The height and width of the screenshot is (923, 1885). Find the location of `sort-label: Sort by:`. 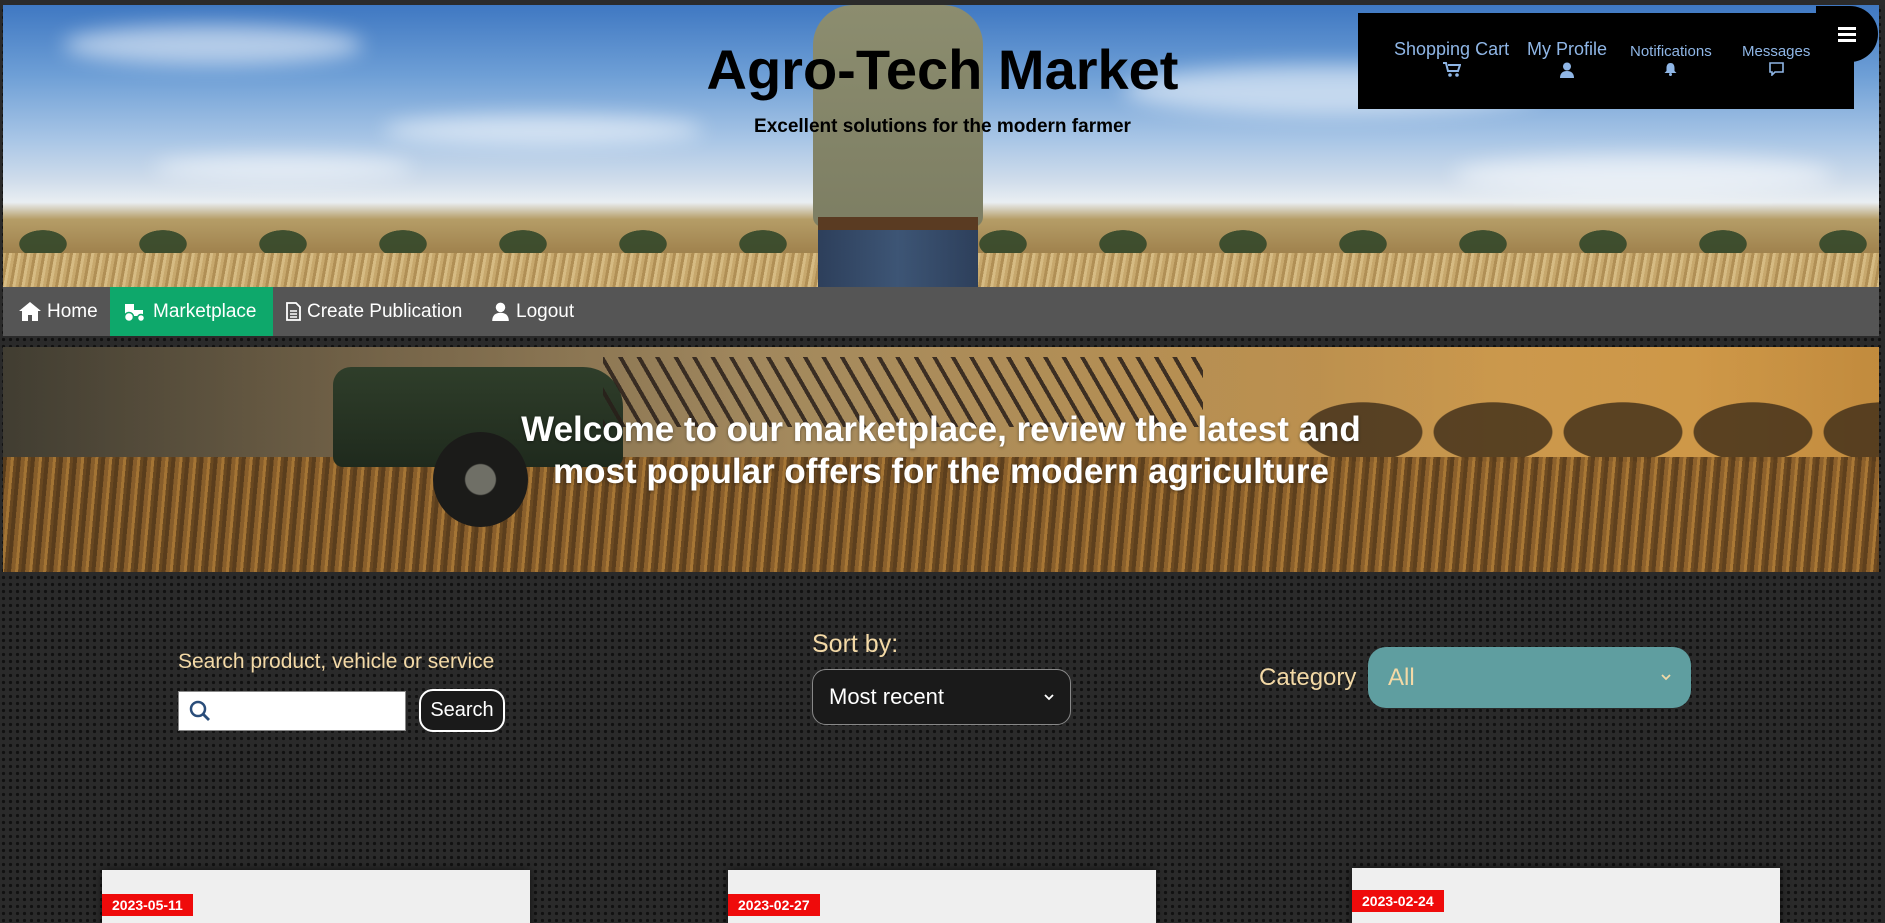

sort-label: Sort by: is located at coordinates (855, 644).